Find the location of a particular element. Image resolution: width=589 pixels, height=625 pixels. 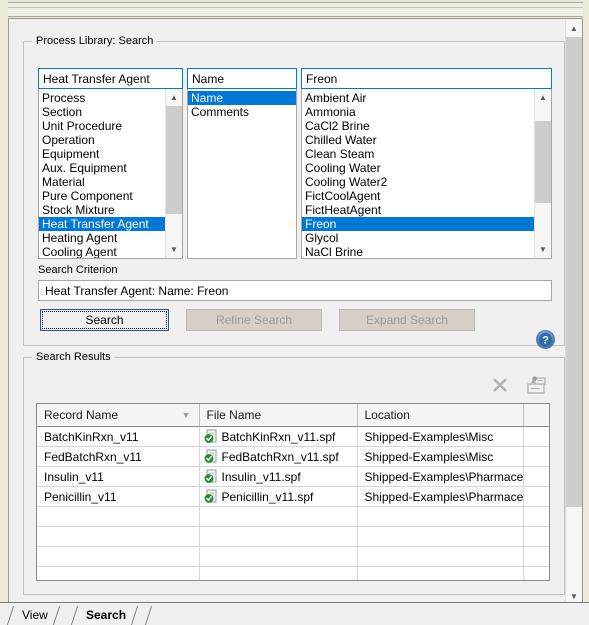

list-item: Material is located at coordinates (102, 182).